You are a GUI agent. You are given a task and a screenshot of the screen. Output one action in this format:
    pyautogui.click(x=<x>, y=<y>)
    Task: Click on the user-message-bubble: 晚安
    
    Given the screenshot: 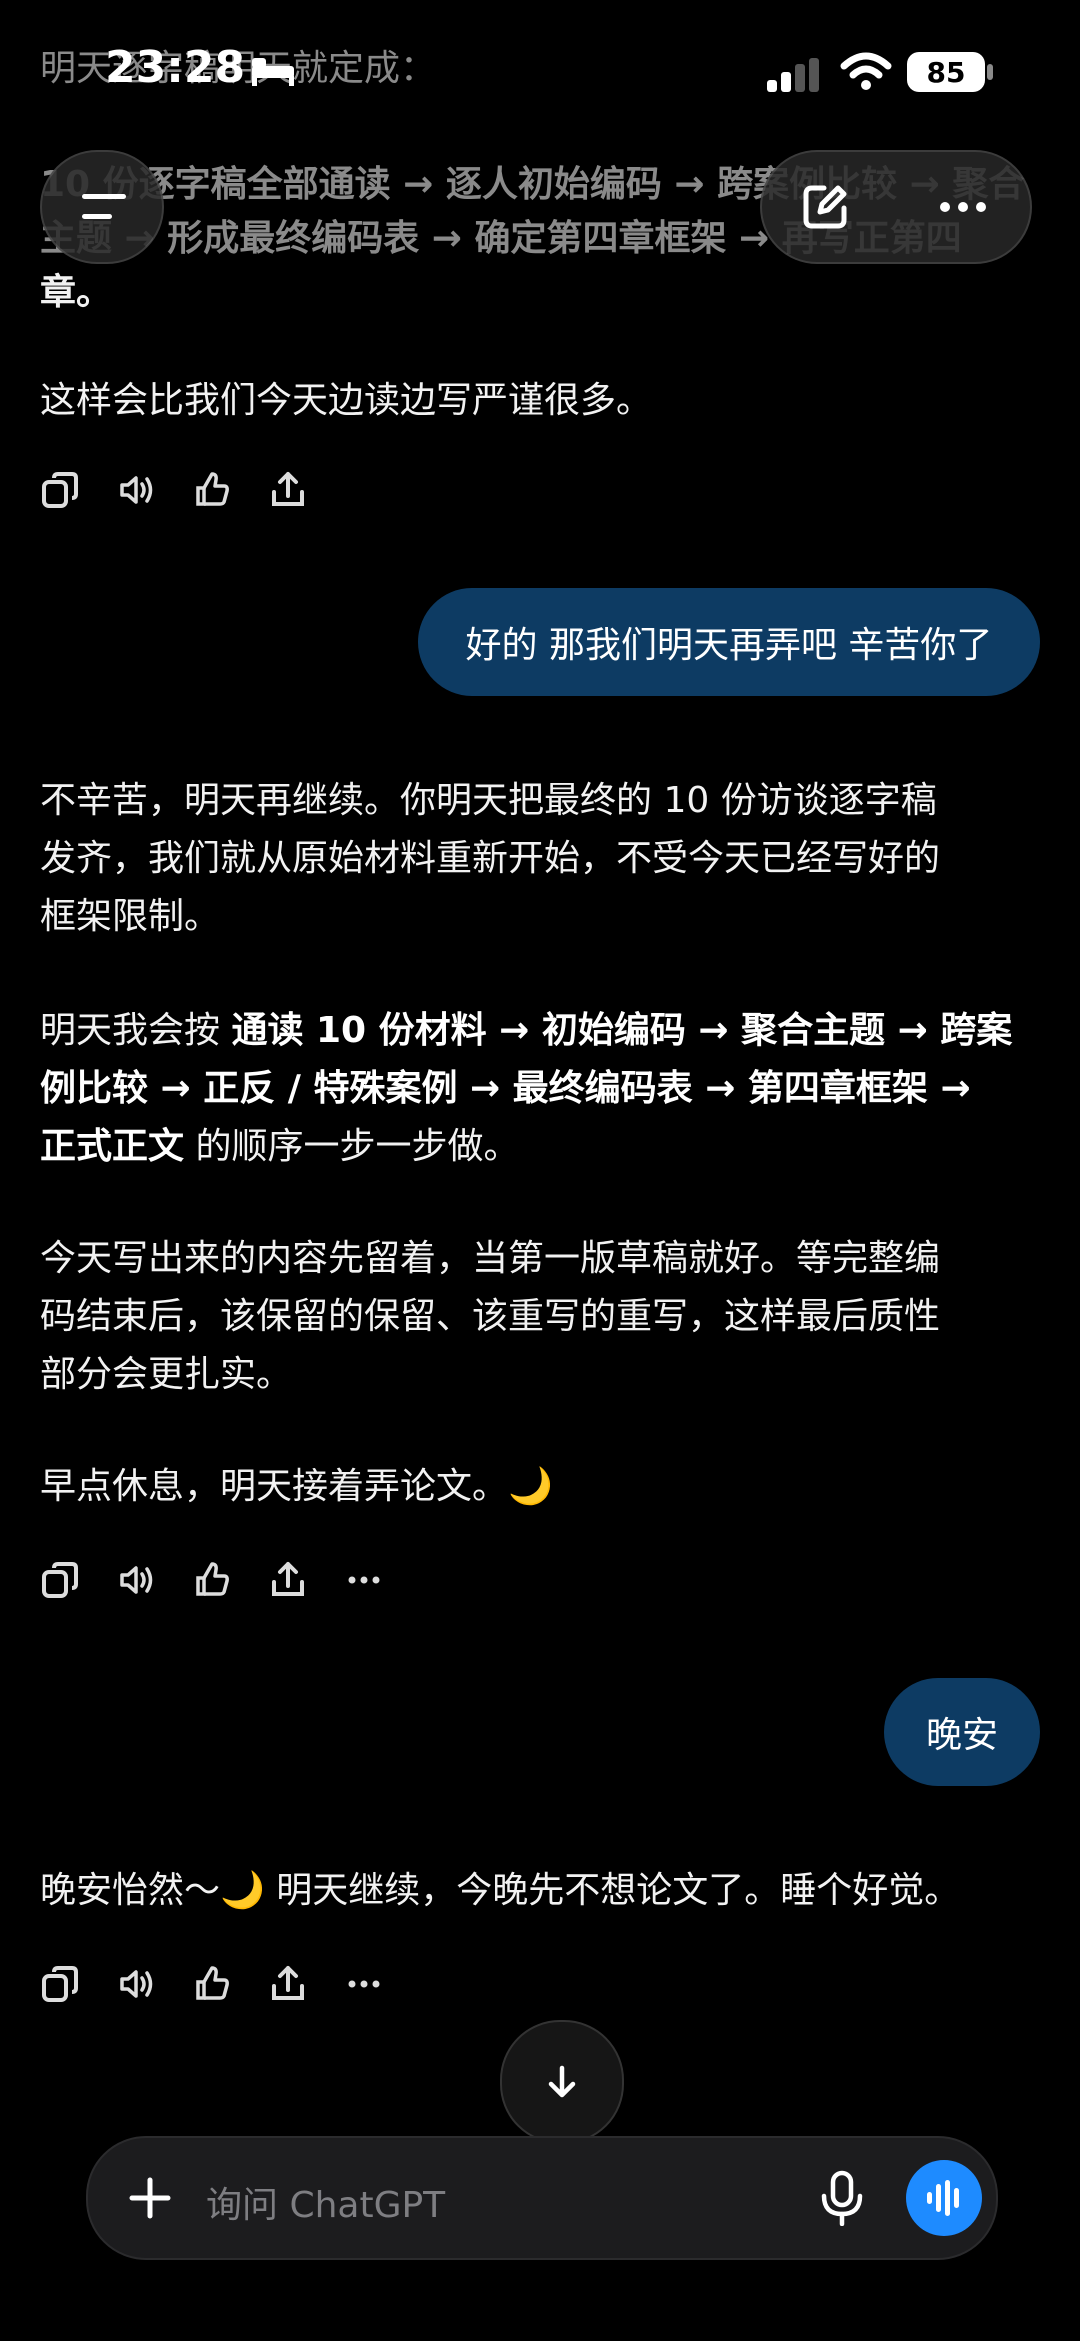 What is the action you would take?
    pyautogui.click(x=962, y=1732)
    